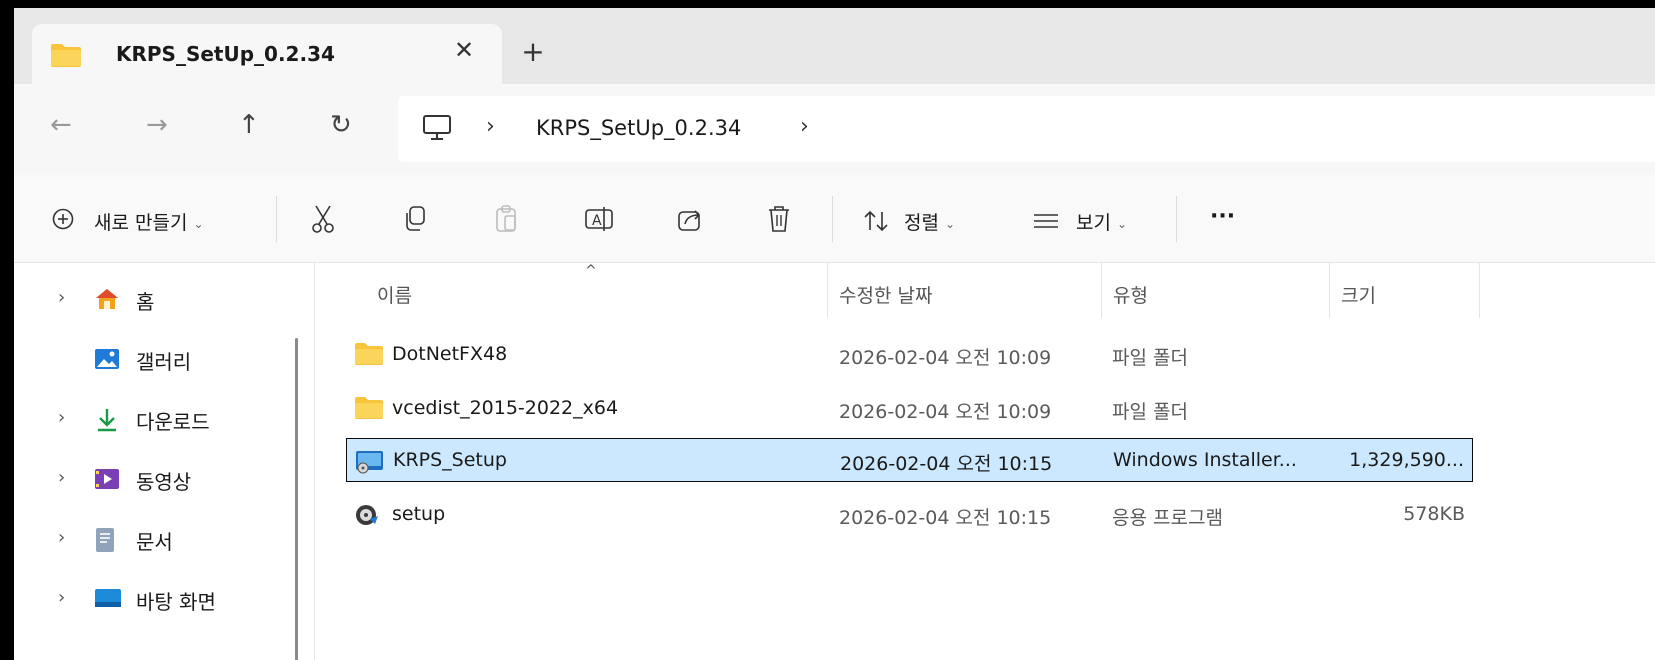 The image size is (1655, 660). I want to click on sort-ascending-icon: ^, so click(591, 271).